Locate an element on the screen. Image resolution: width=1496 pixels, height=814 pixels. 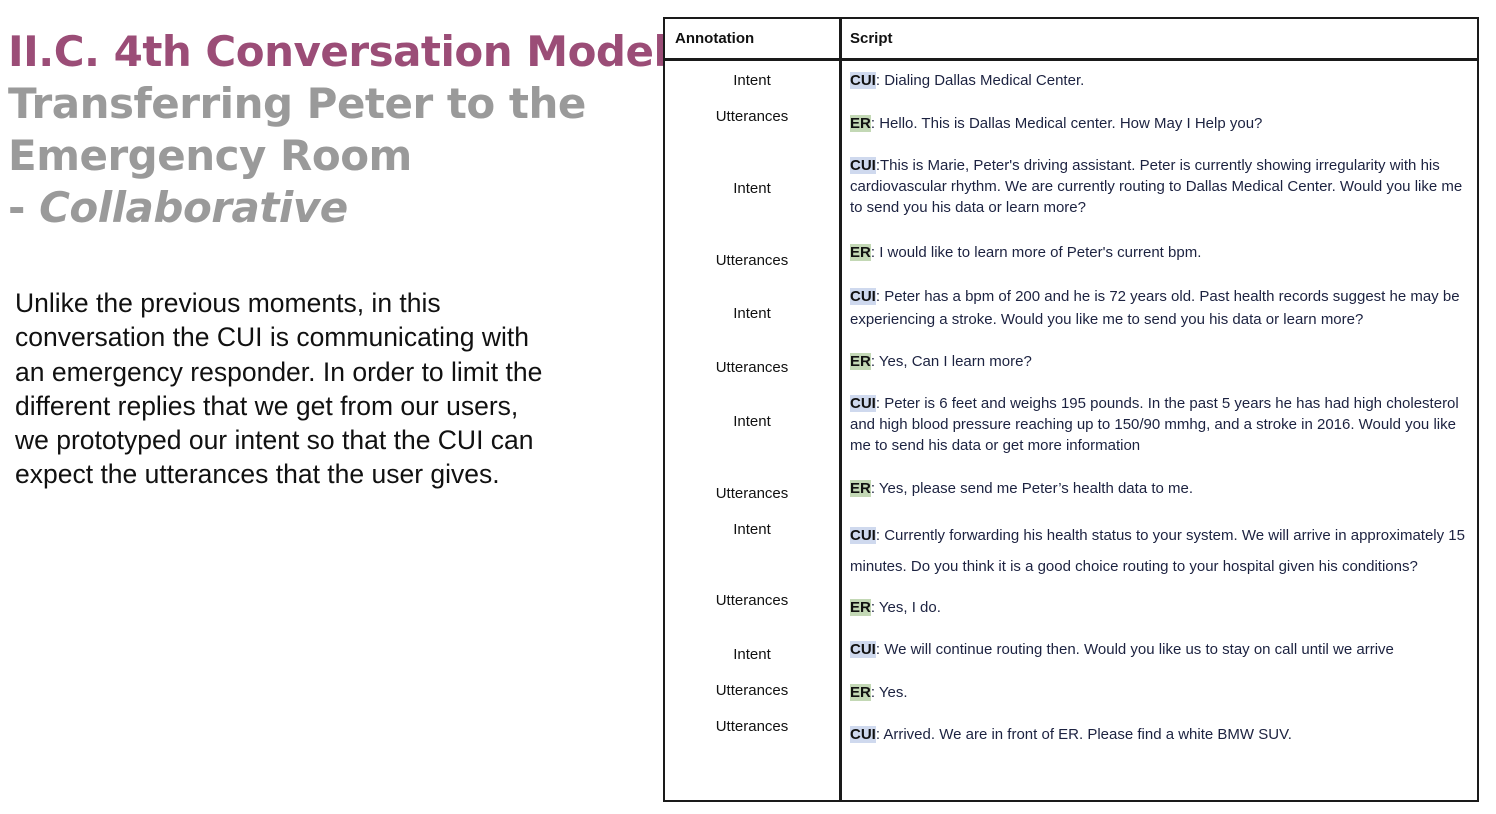
header-divider is located at coordinates (1071, 59).